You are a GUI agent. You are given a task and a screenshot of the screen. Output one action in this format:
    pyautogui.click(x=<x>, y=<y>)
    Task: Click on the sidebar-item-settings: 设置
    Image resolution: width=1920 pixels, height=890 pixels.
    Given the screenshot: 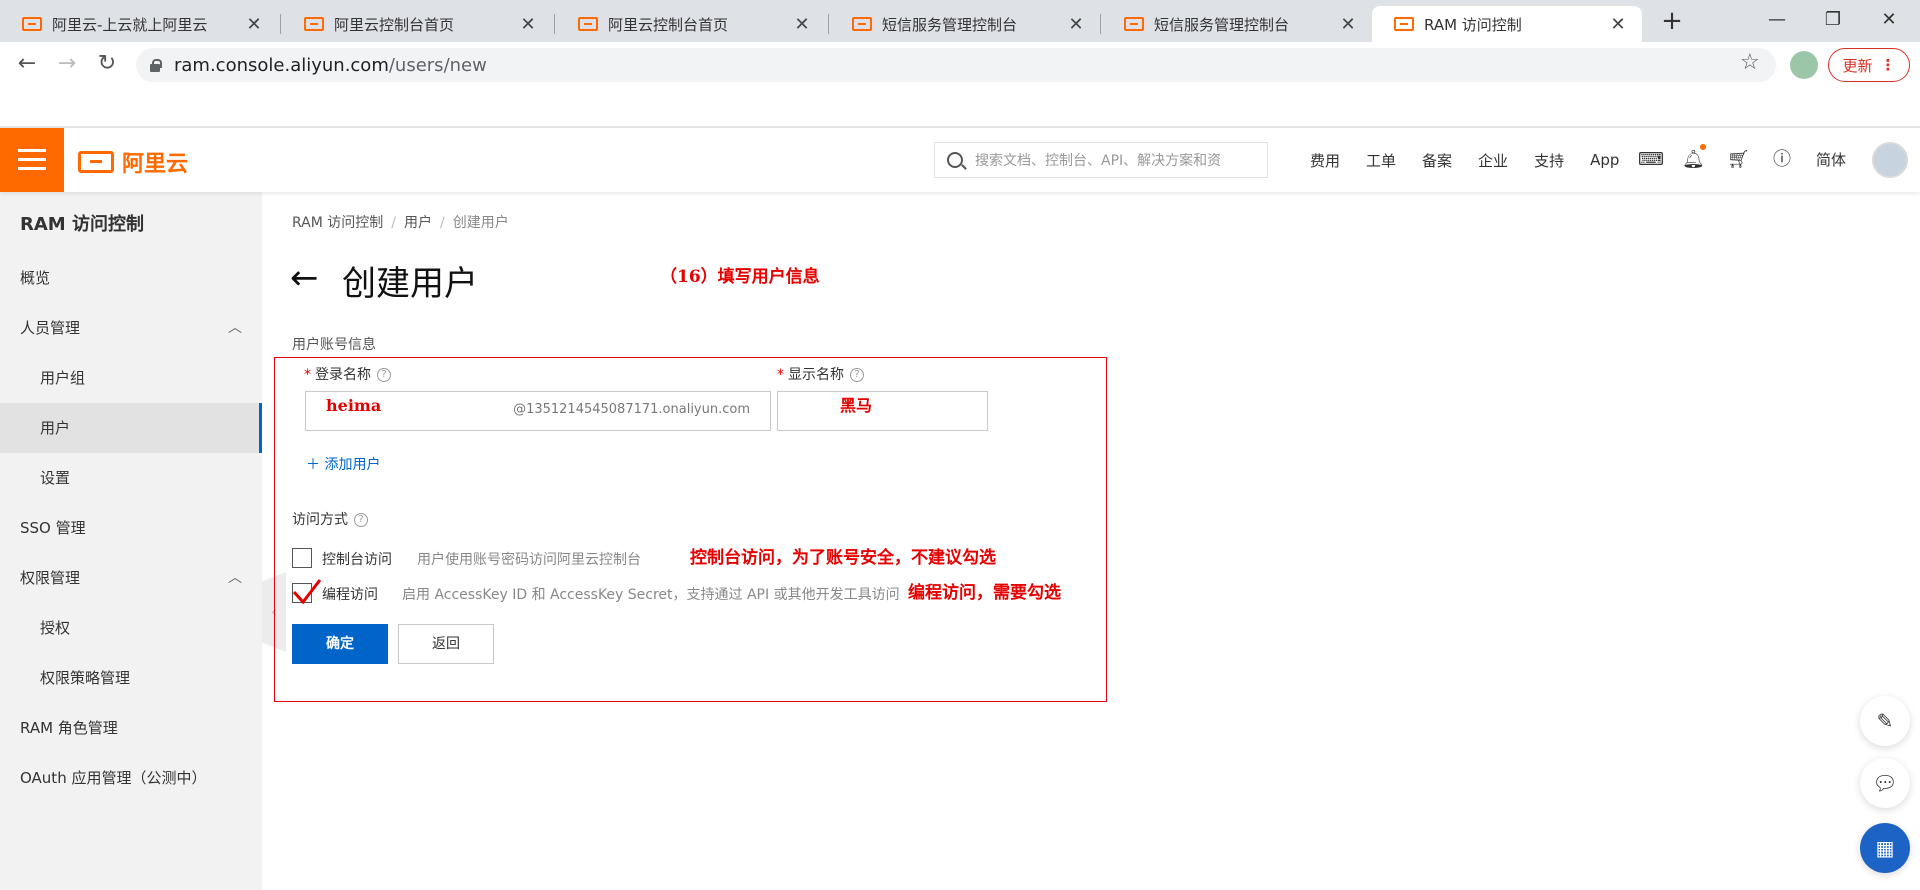 What is the action you would take?
    pyautogui.click(x=131, y=478)
    